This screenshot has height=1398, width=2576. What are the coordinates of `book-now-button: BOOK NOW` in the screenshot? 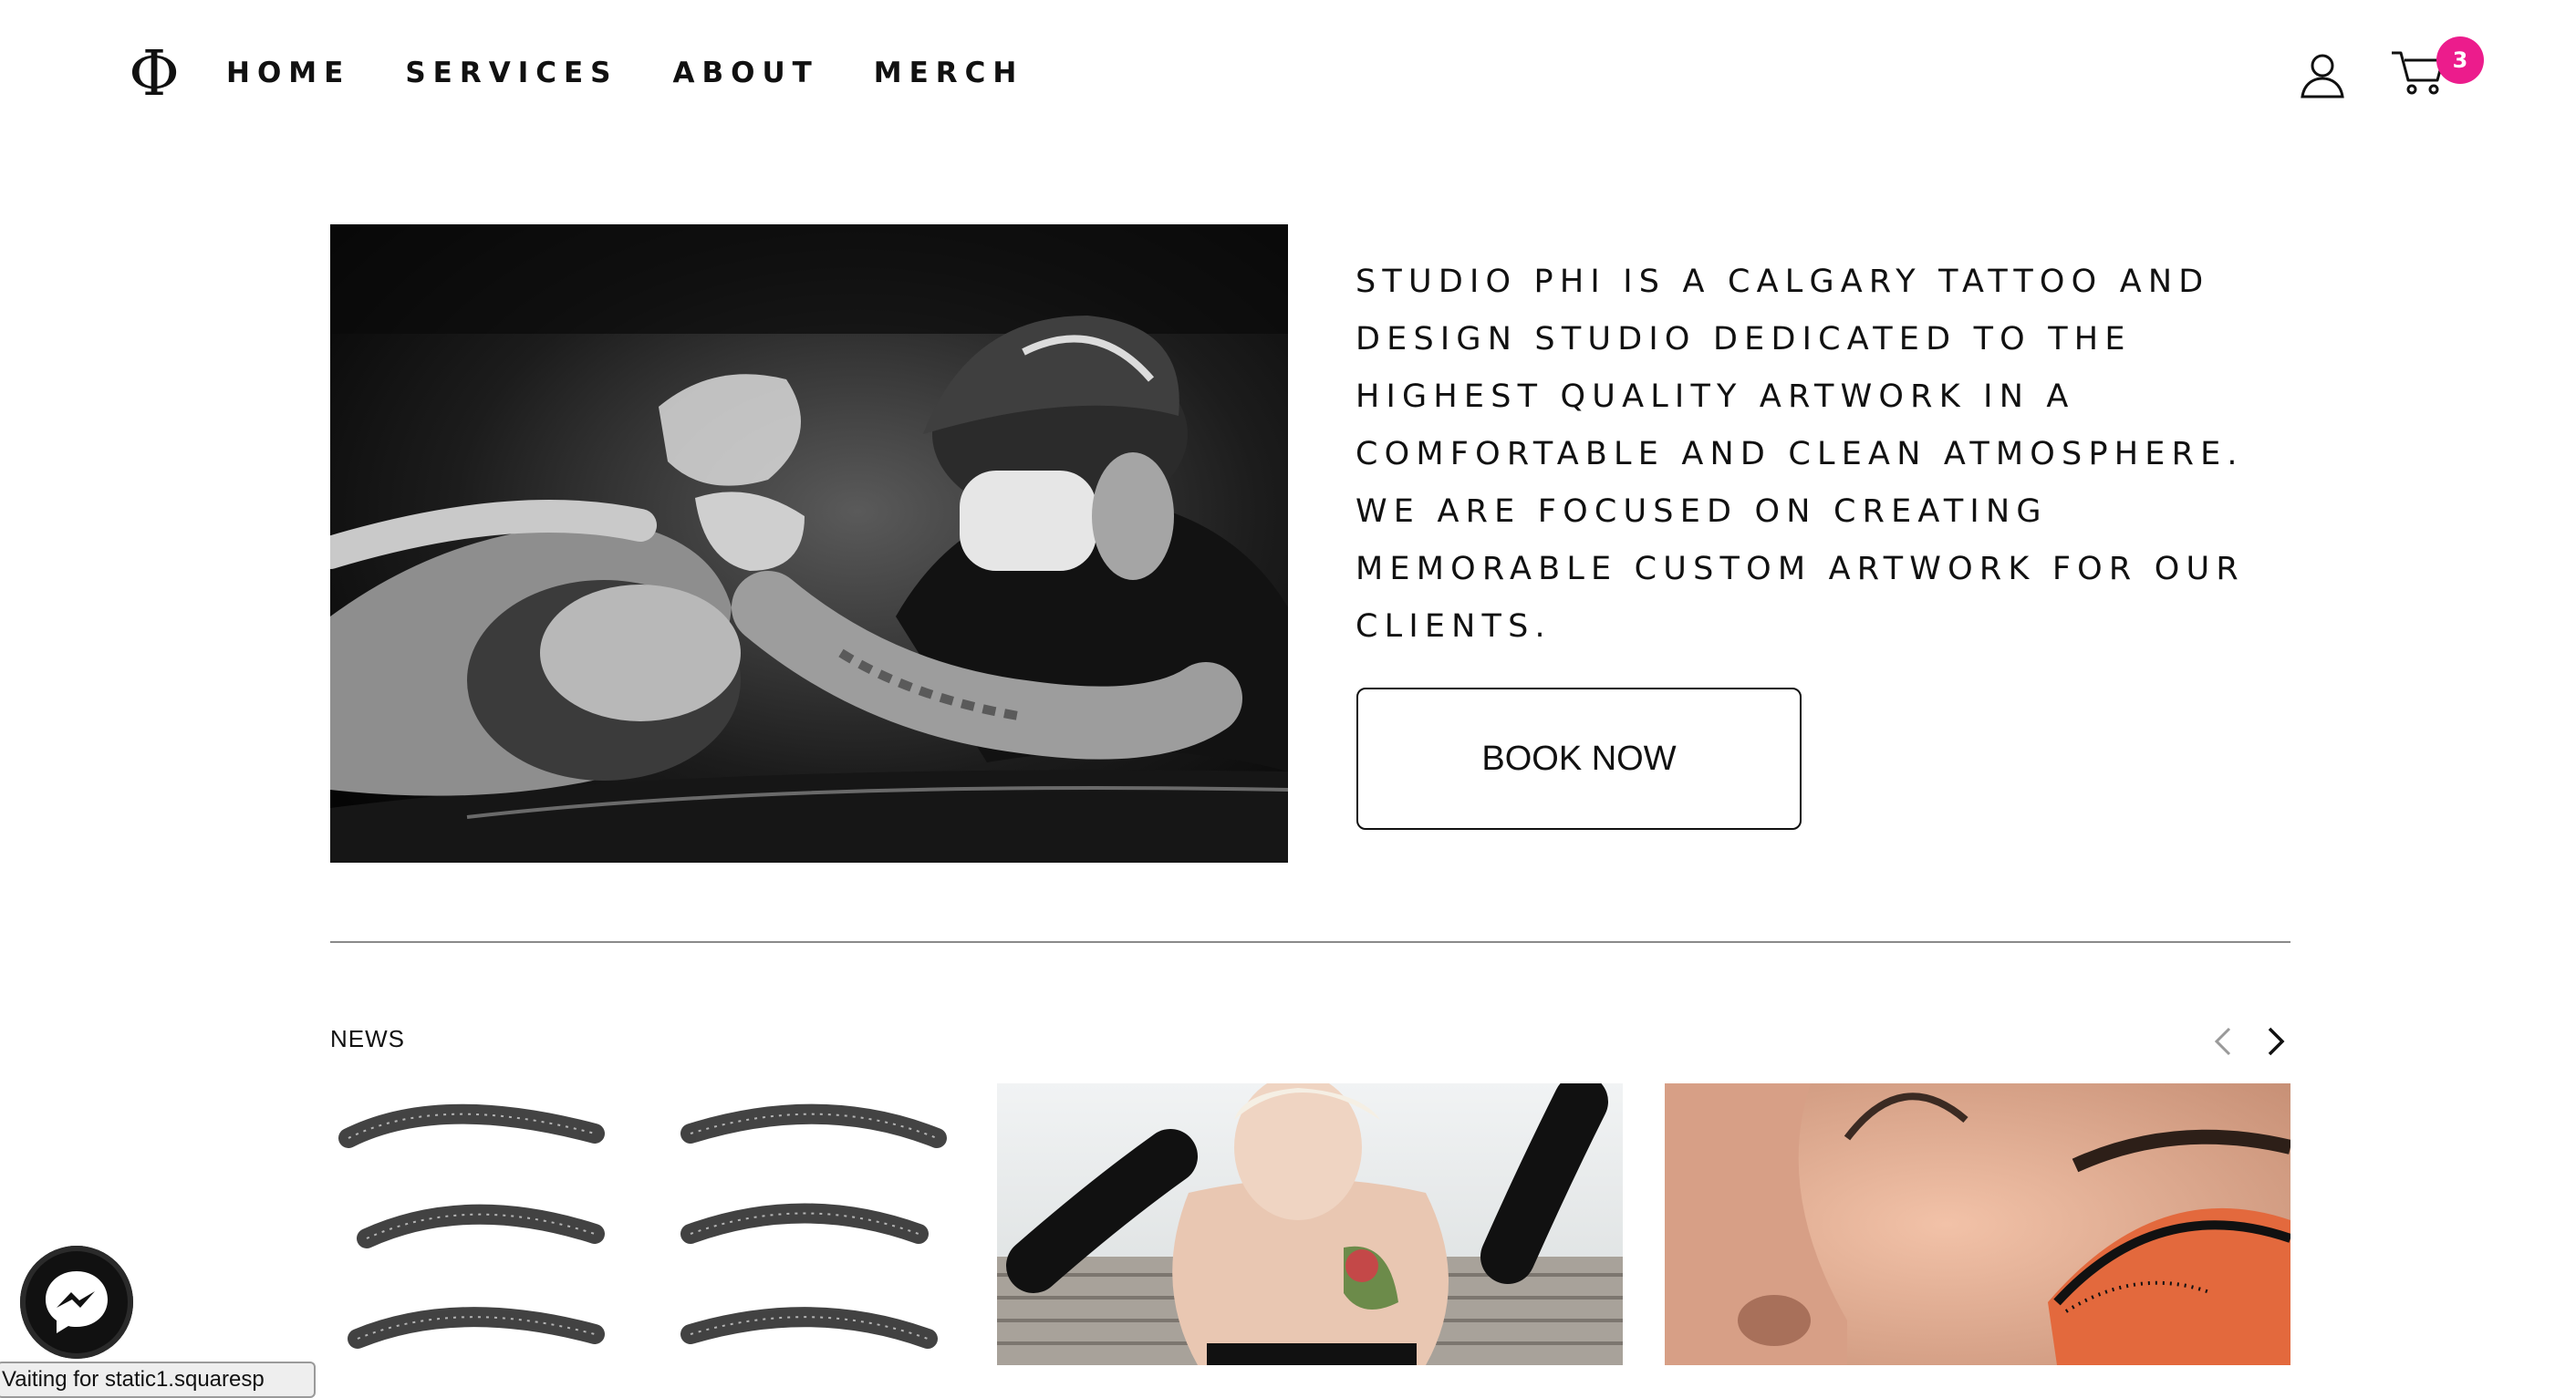 It's located at (1579, 759).